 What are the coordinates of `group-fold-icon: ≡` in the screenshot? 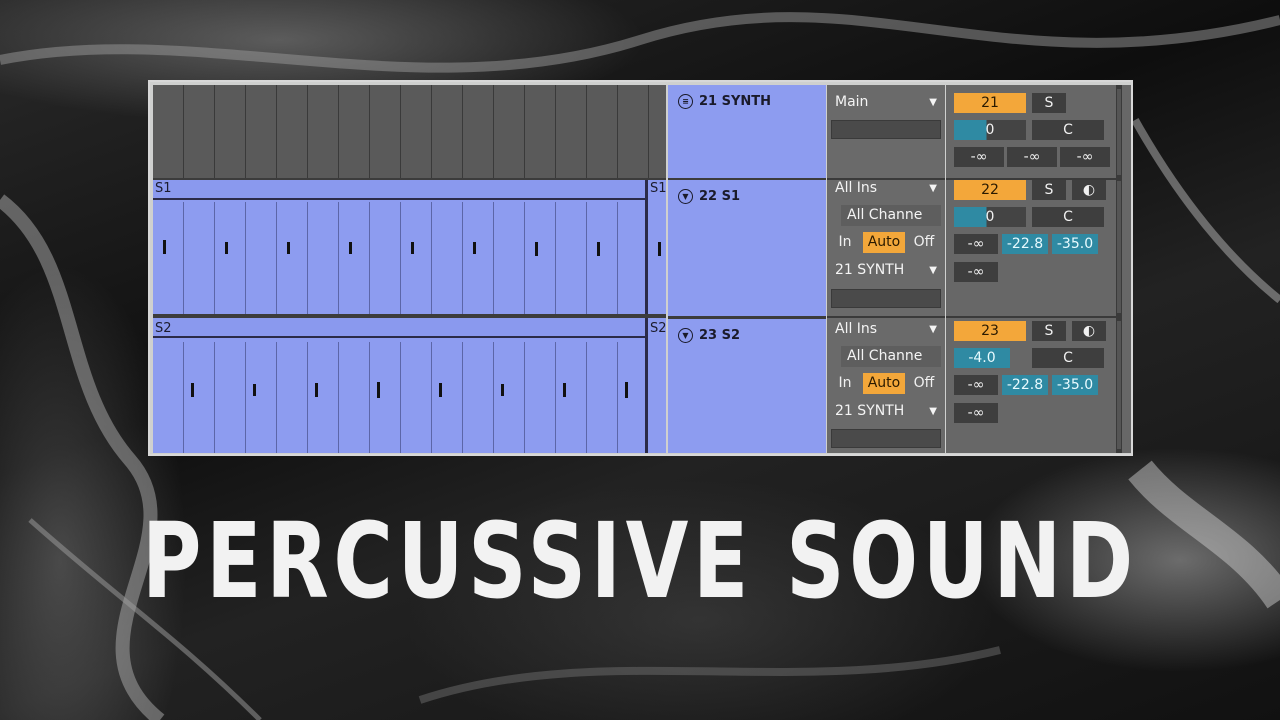 It's located at (685, 101).